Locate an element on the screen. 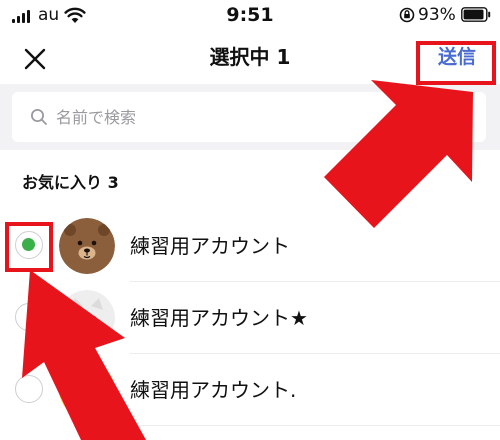 Image resolution: width=500 pixels, height=440 pixels. friend-name: 練習用アカウント★ is located at coordinates (219, 318).